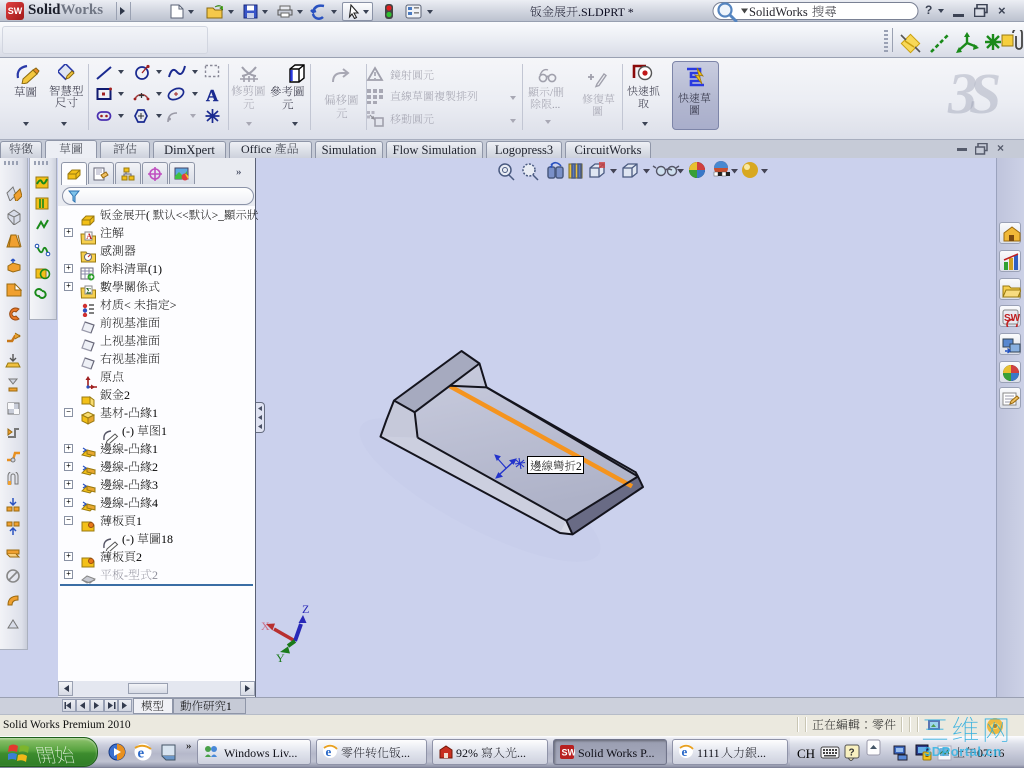  What do you see at coordinates (88, 291) in the screenshot?
I see `svg-text: Σ` at bounding box center [88, 291].